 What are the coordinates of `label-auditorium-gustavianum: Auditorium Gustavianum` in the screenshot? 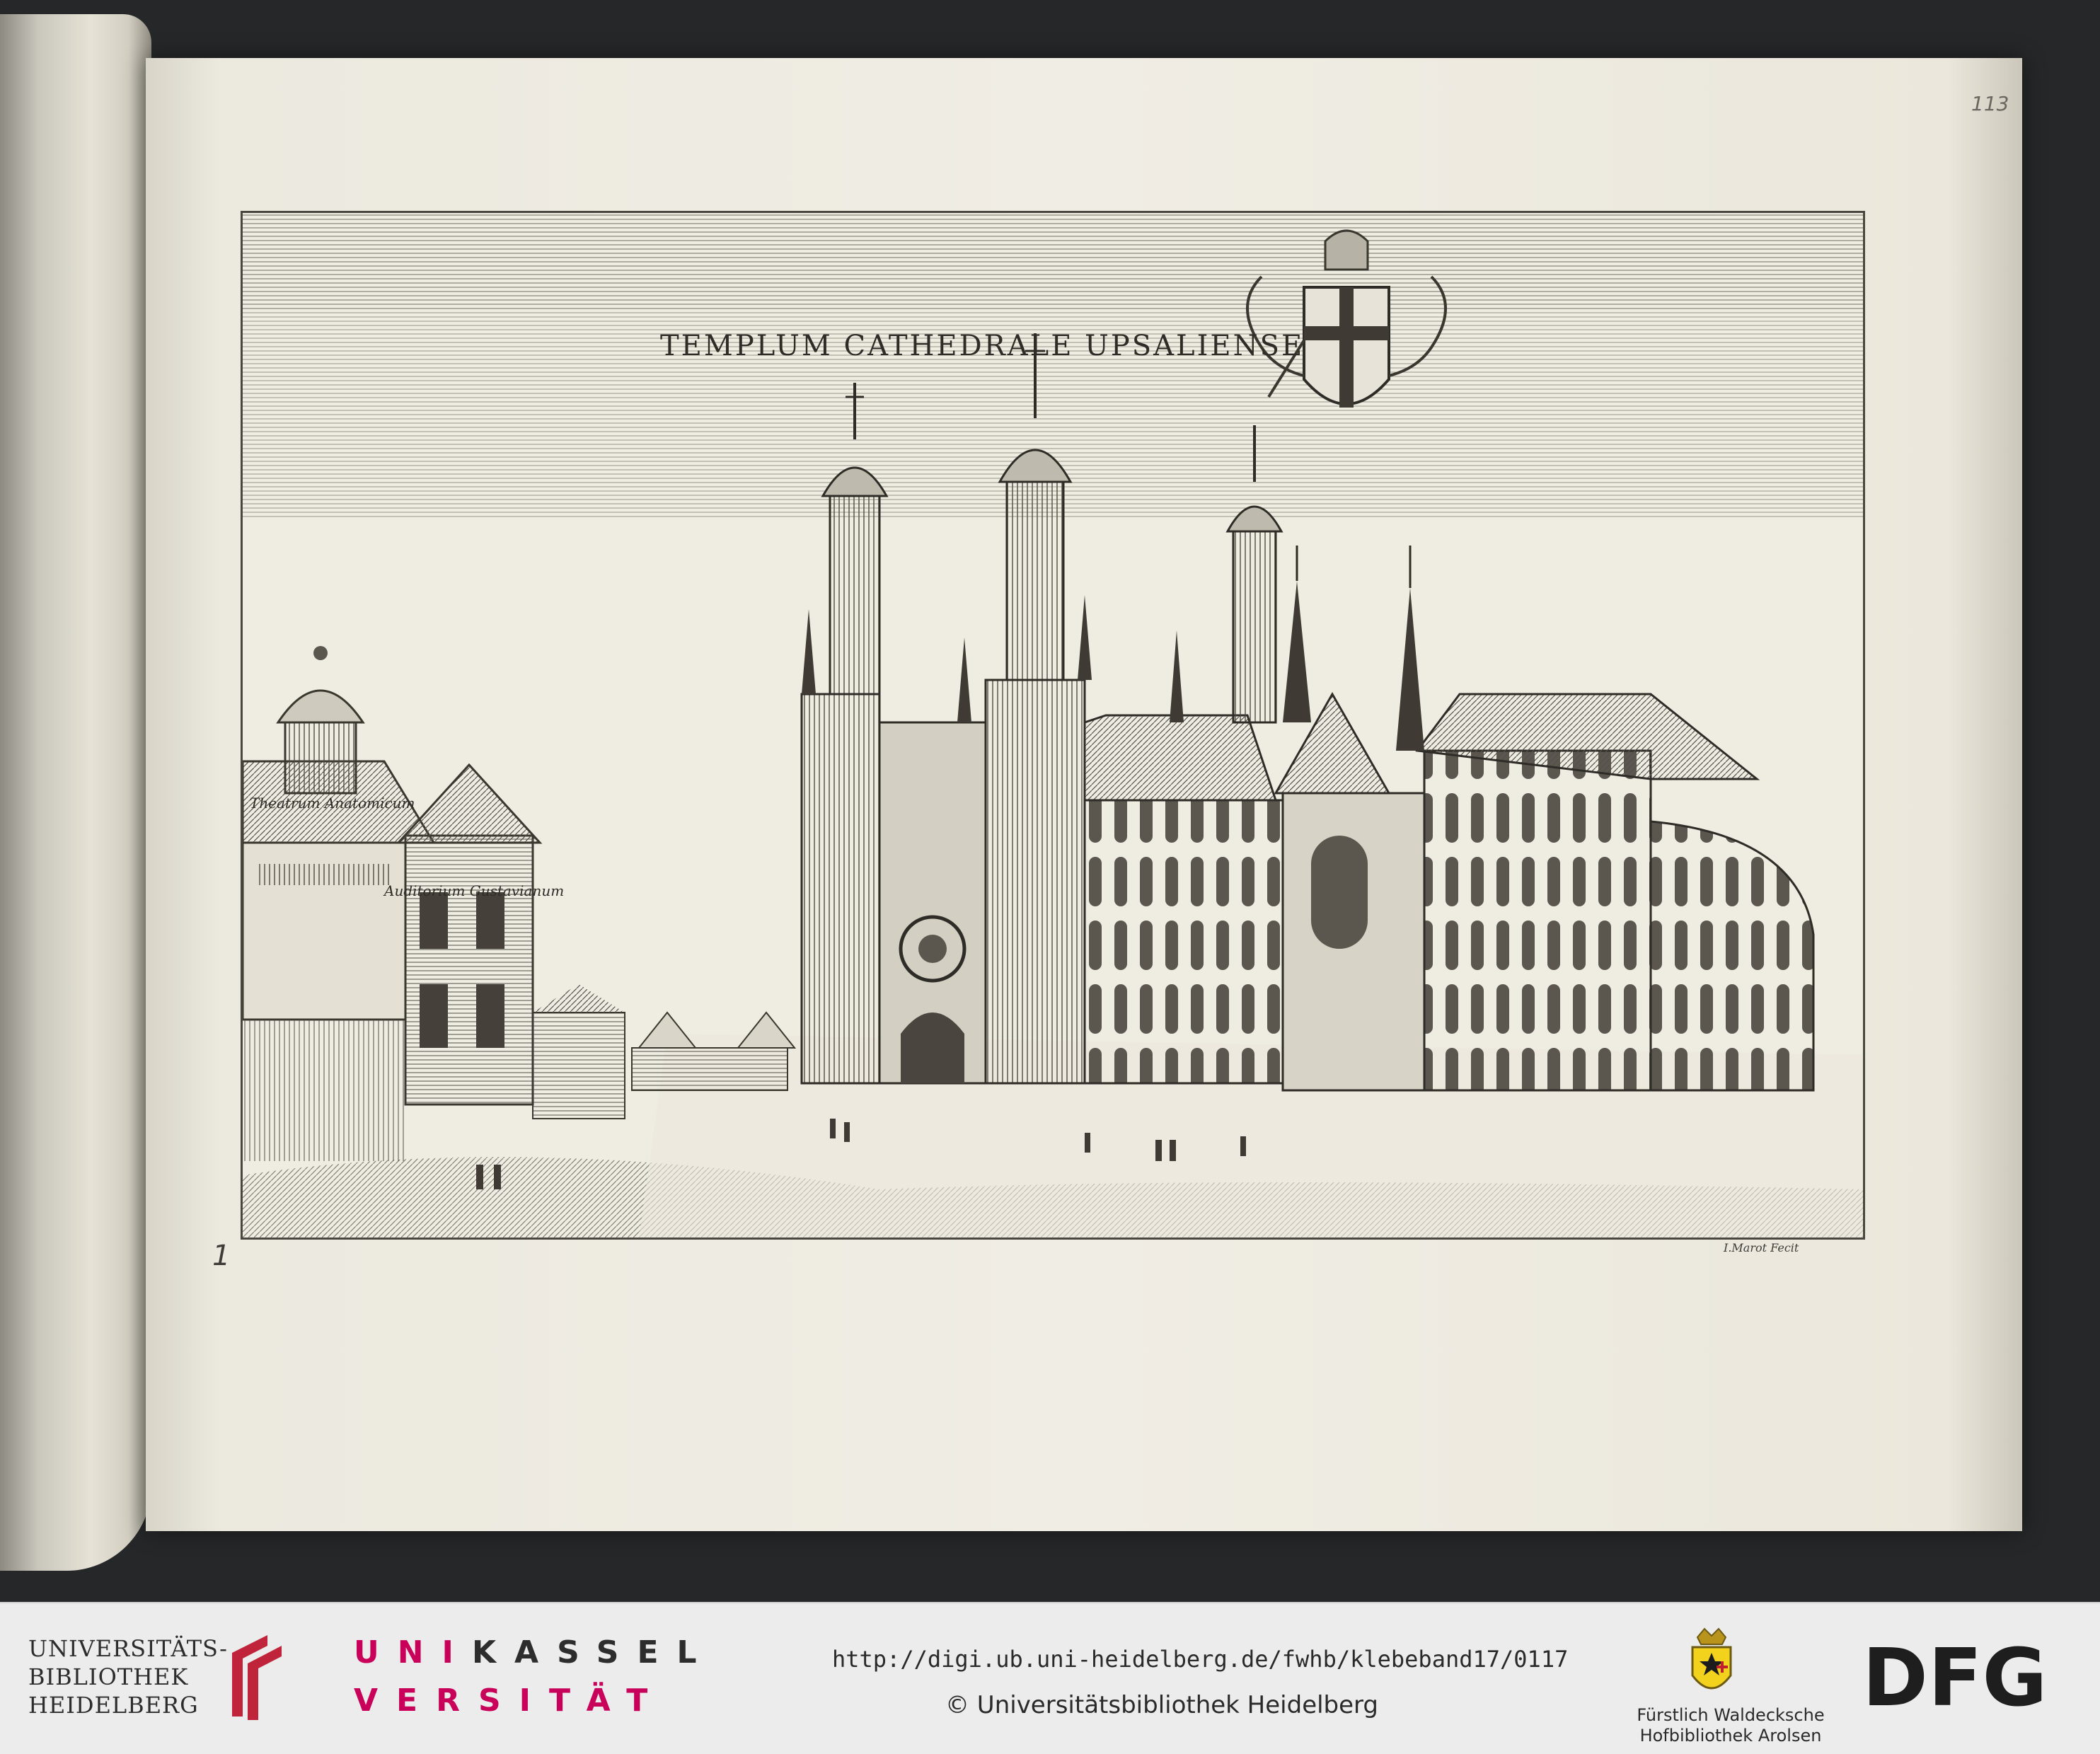 It's located at (474, 890).